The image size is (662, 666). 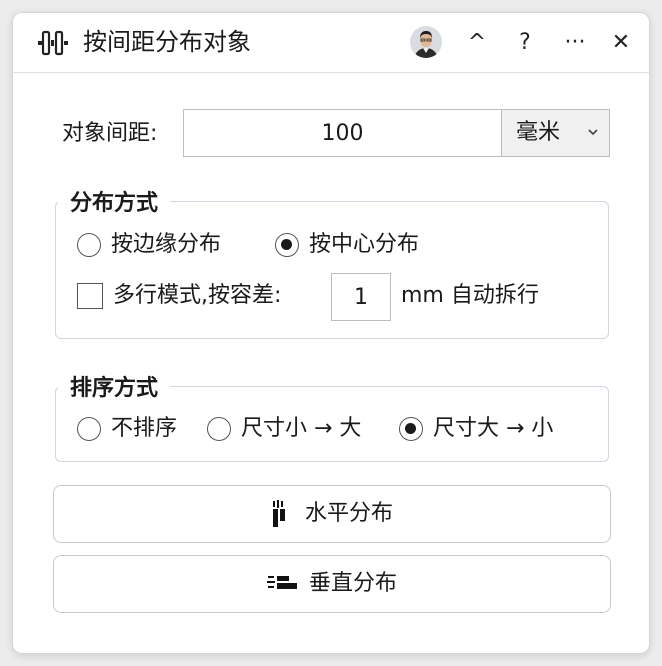 I want to click on multiline-label: 多行模式,按容差:, so click(x=197, y=296).